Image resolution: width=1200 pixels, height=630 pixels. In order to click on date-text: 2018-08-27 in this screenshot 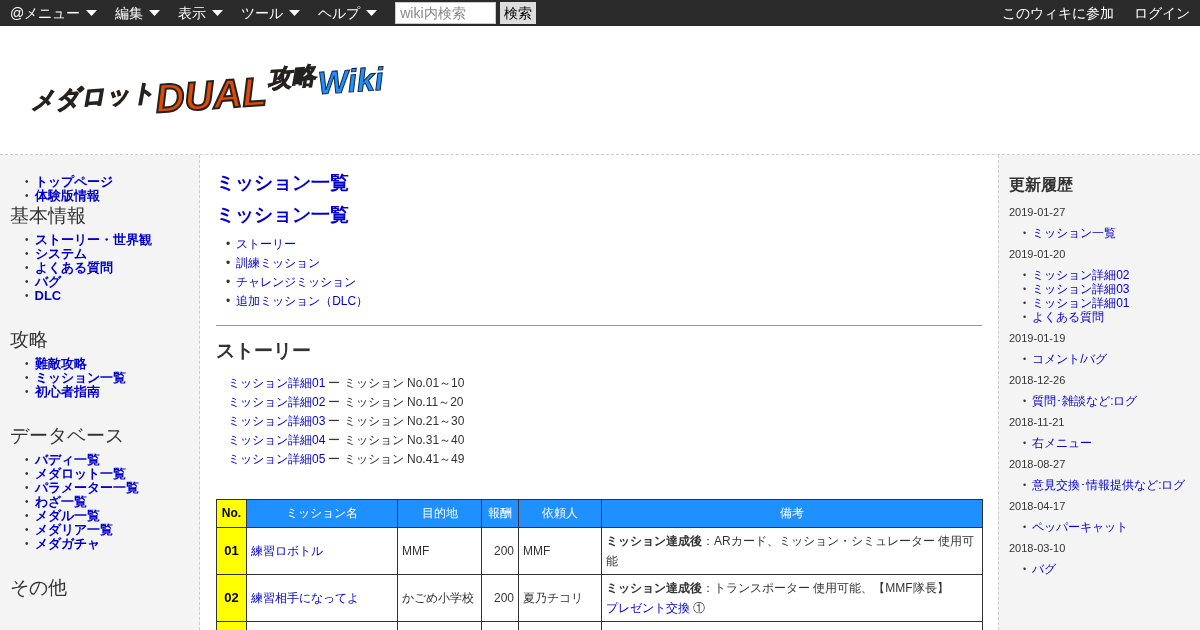, I will do `click(1038, 464)`.